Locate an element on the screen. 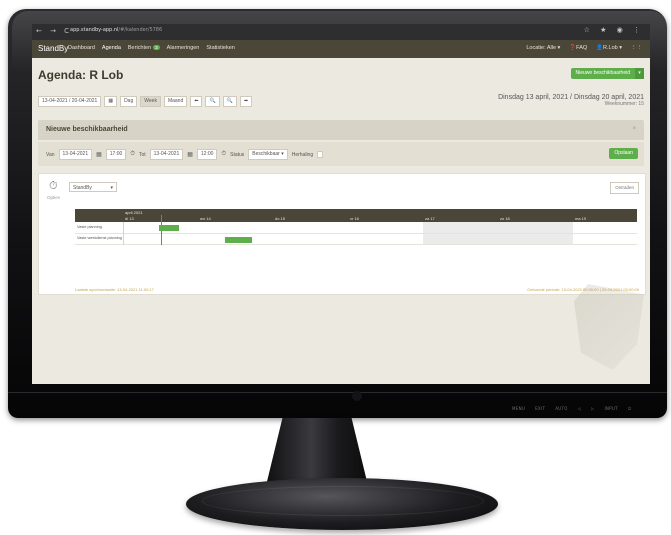 The height and width of the screenshot is (535, 671). to-time-input: 12:00 is located at coordinates (207, 154).